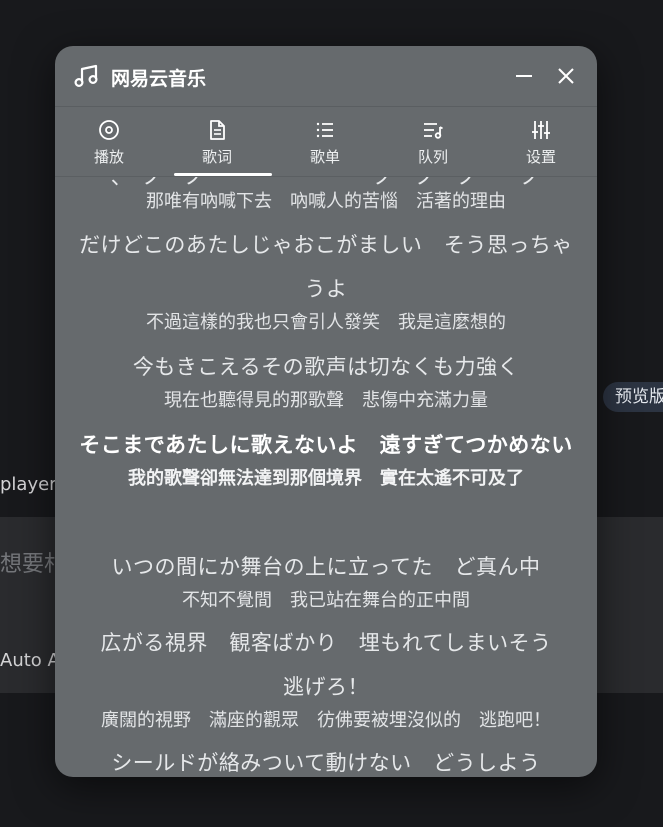 The height and width of the screenshot is (827, 663). What do you see at coordinates (326, 400) in the screenshot?
I see `lyric-translation: 現在也聽得見的那歌聲 悲傷中充滿力量` at bounding box center [326, 400].